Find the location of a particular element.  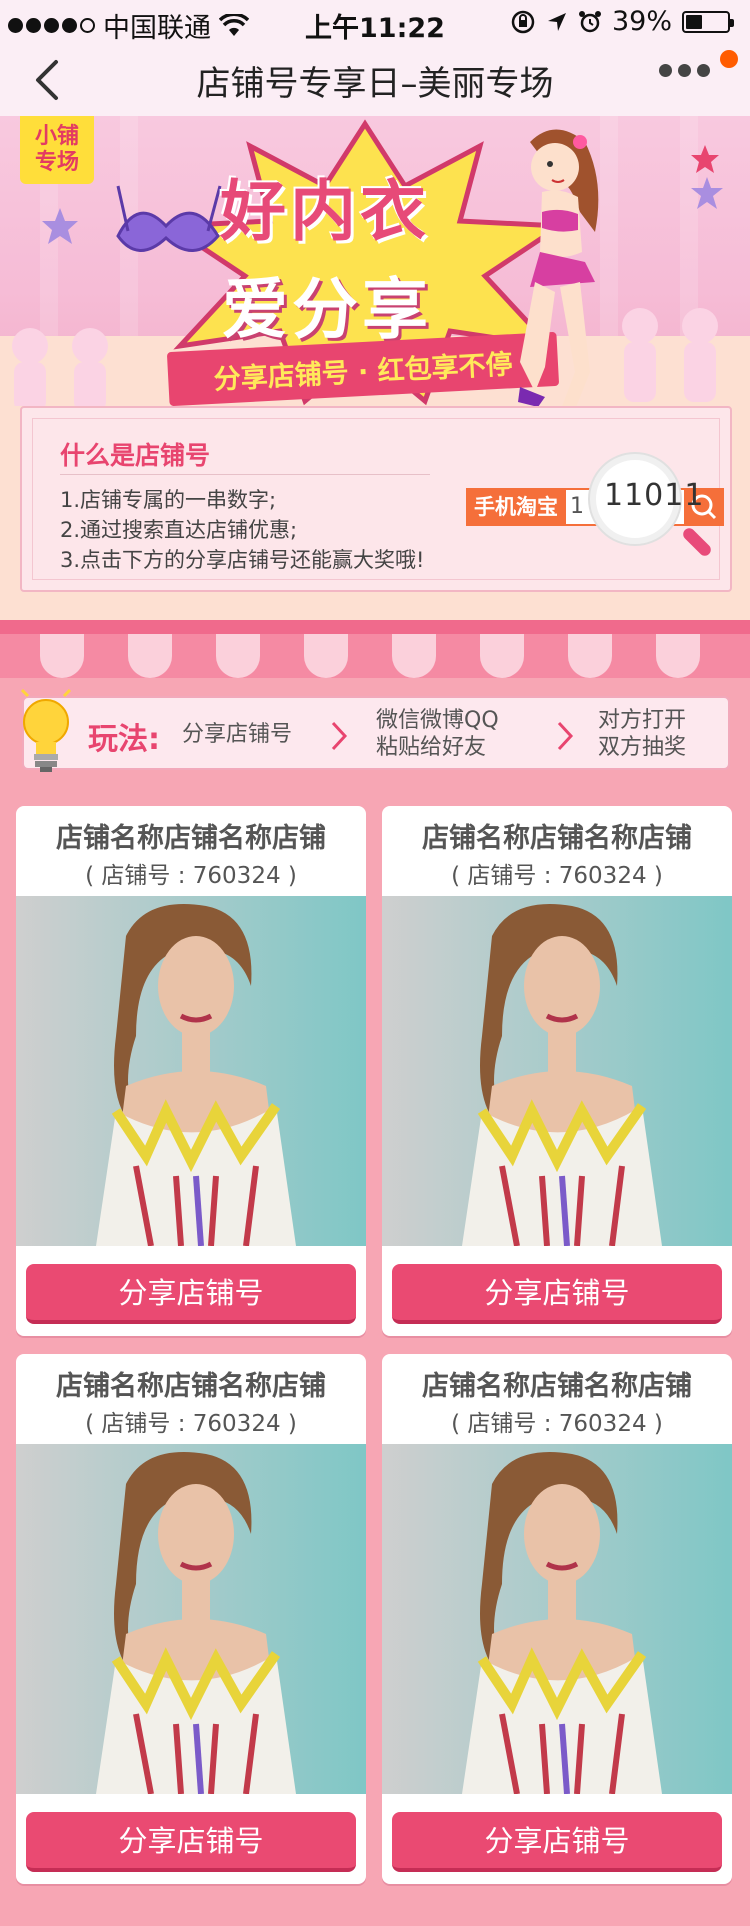

how-to-step-3-line2: 双方抽奖 is located at coordinates (642, 747).